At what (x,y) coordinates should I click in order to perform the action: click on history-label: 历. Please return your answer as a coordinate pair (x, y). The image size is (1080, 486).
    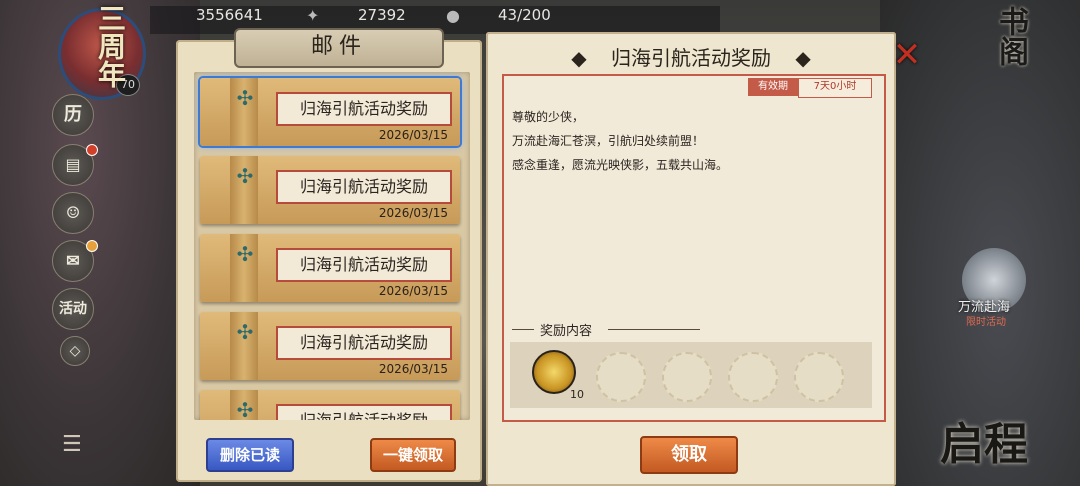
    Looking at the image, I should click on (73, 114).